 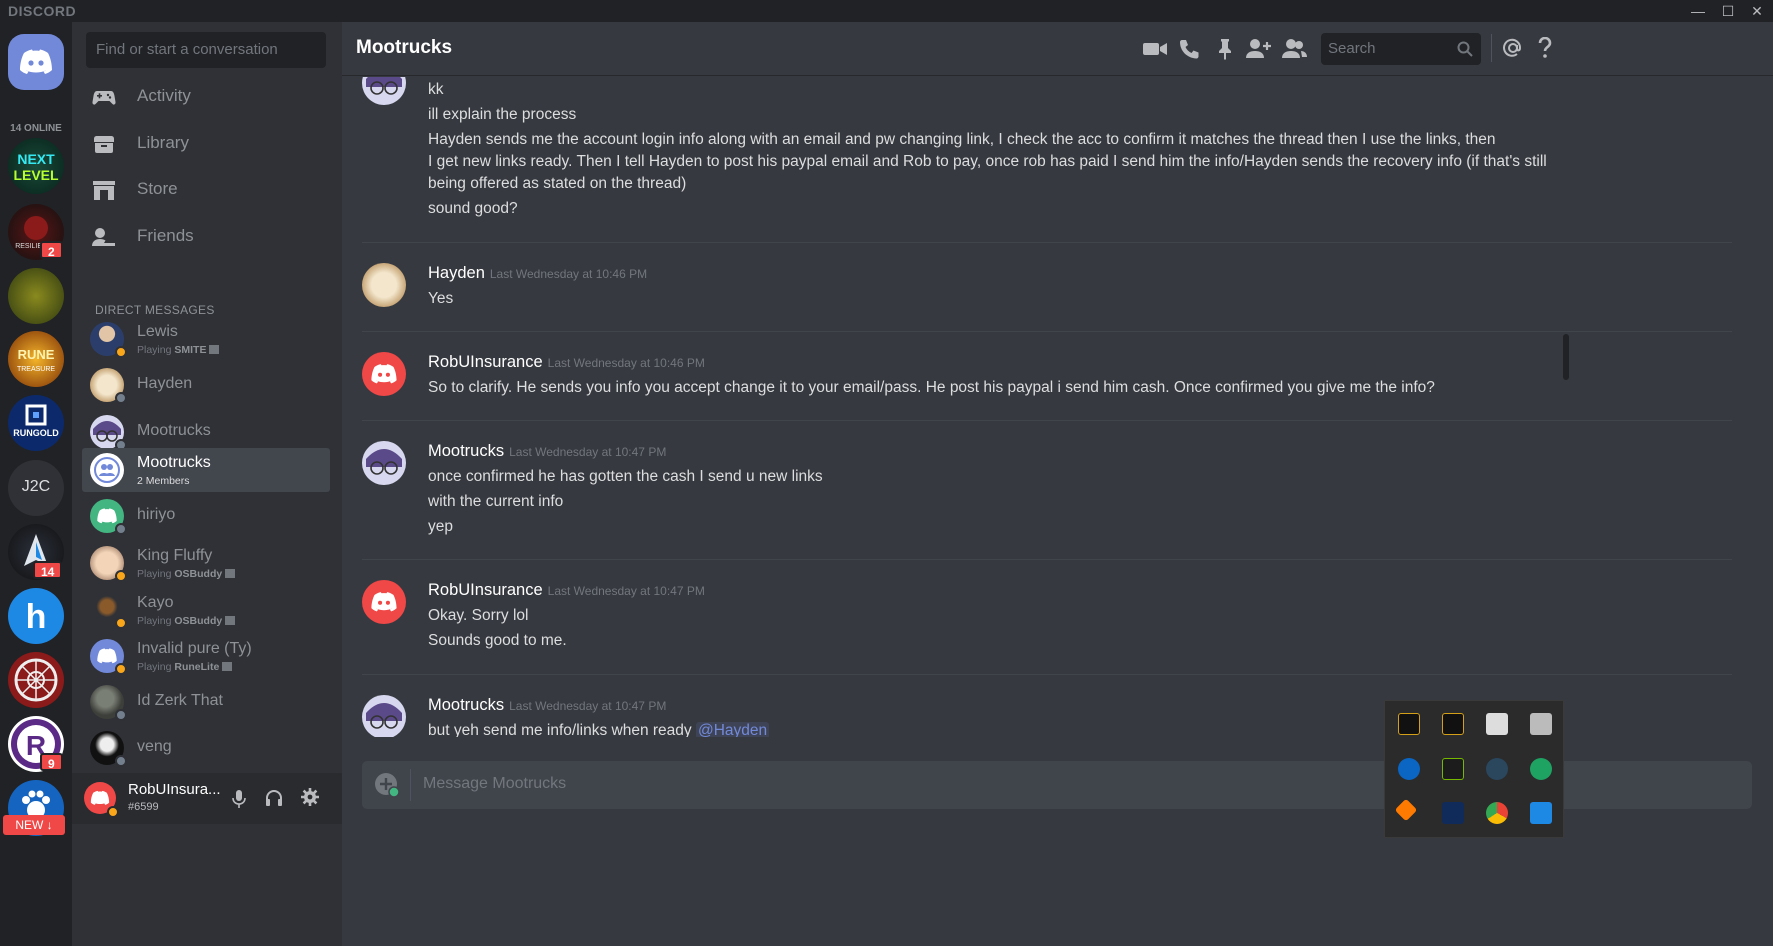 I want to click on user-mention: @Hayden, so click(x=732, y=729).